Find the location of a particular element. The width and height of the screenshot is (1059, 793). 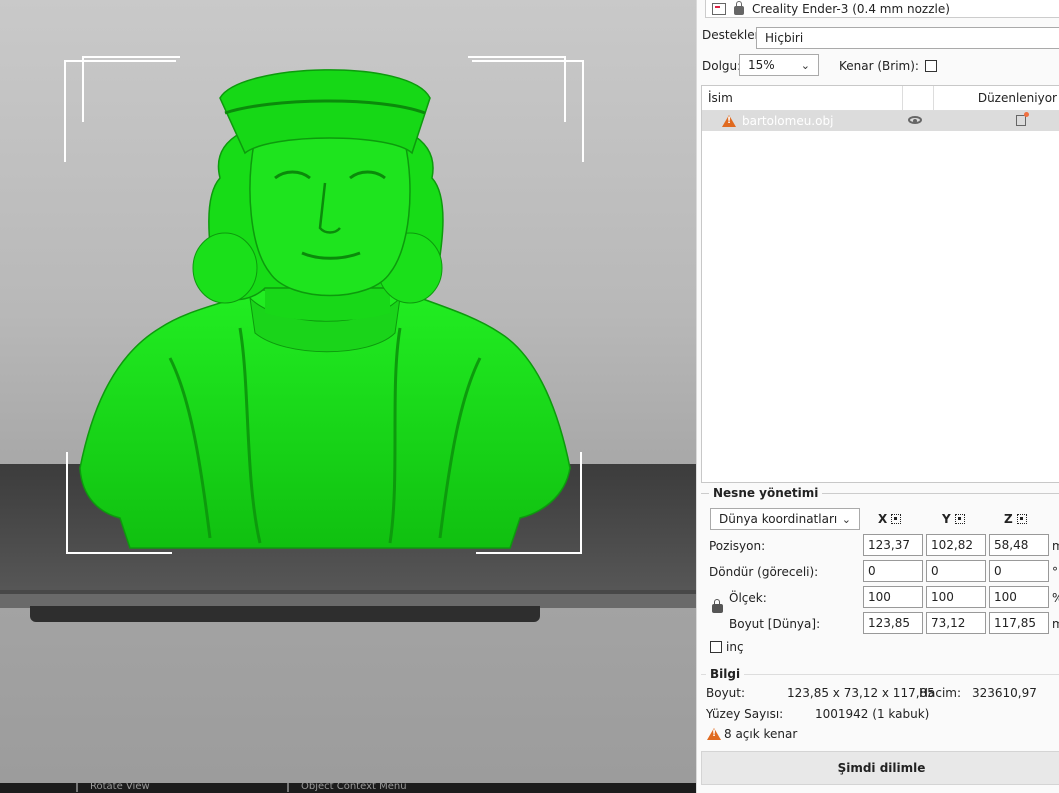

info-facets-value: 1001942 (1 kabuk) is located at coordinates (872, 714).